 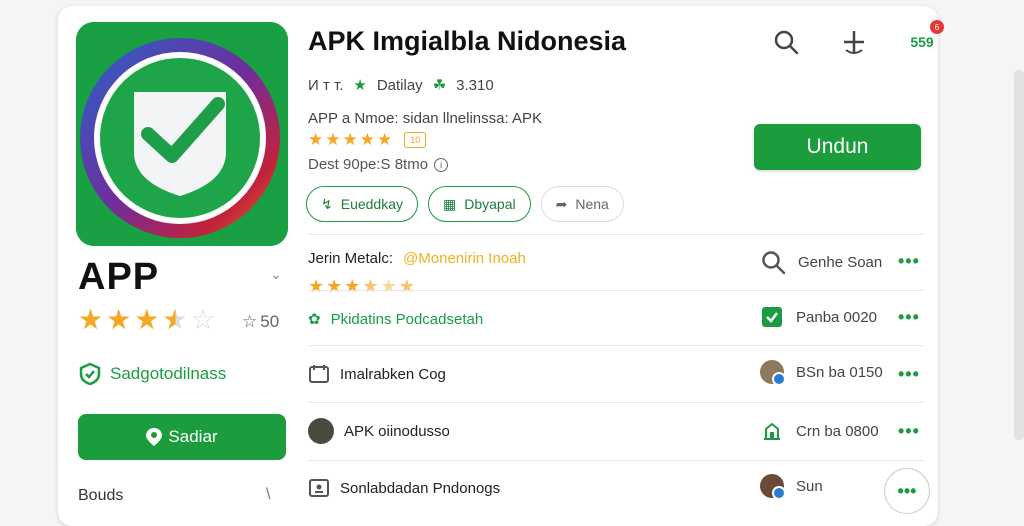 I want to click on app-rating-stars: ★ ★ ★ ★ ☆, so click(x=147, y=320).